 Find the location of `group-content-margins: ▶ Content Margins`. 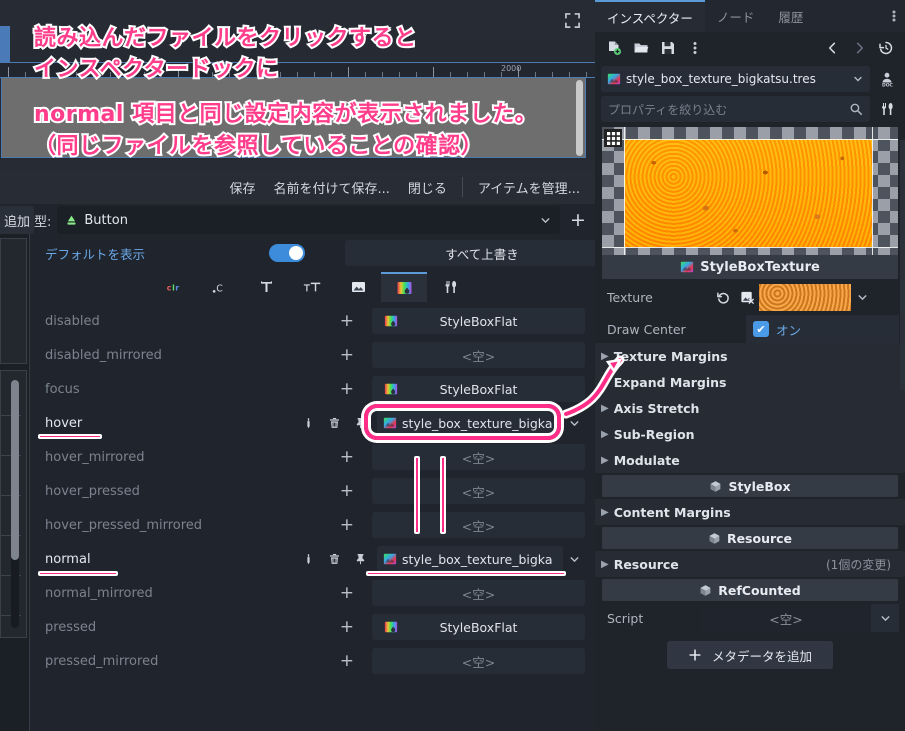

group-content-margins: ▶ Content Margins is located at coordinates (750, 512).